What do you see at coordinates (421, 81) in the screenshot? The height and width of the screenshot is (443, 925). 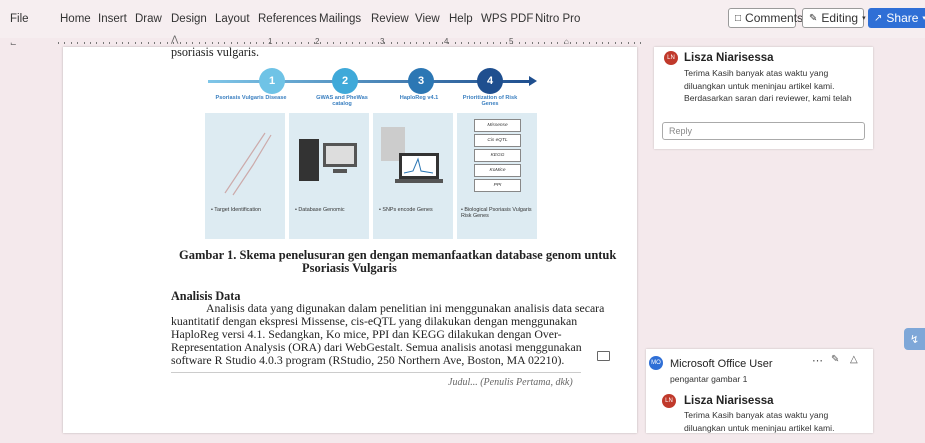 I see `step-3: 3` at bounding box center [421, 81].